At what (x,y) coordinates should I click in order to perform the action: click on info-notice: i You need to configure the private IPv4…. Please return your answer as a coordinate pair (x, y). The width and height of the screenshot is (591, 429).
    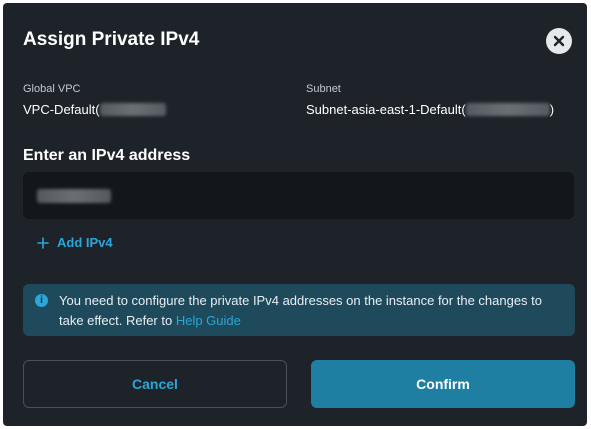
    Looking at the image, I should click on (299, 310).